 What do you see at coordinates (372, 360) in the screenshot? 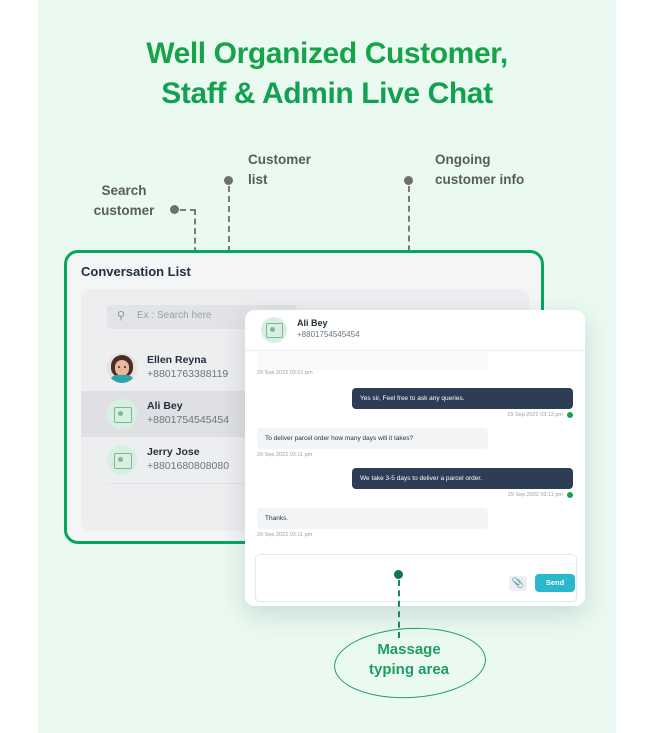
I see `message-bubble` at bounding box center [372, 360].